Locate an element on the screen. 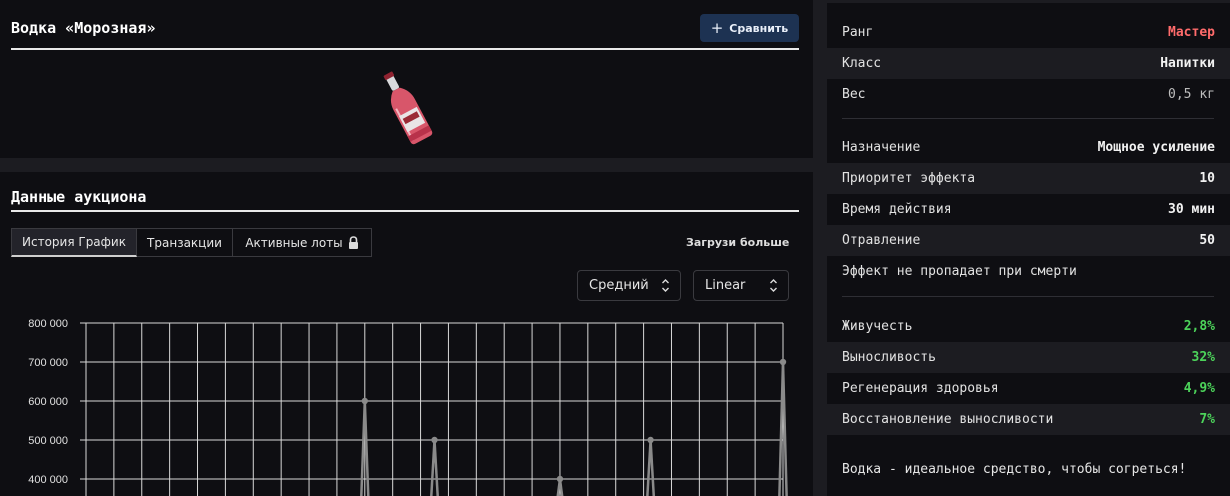 The height and width of the screenshot is (496, 1230). y-tick-label: 600 000 is located at coordinates (48, 402).